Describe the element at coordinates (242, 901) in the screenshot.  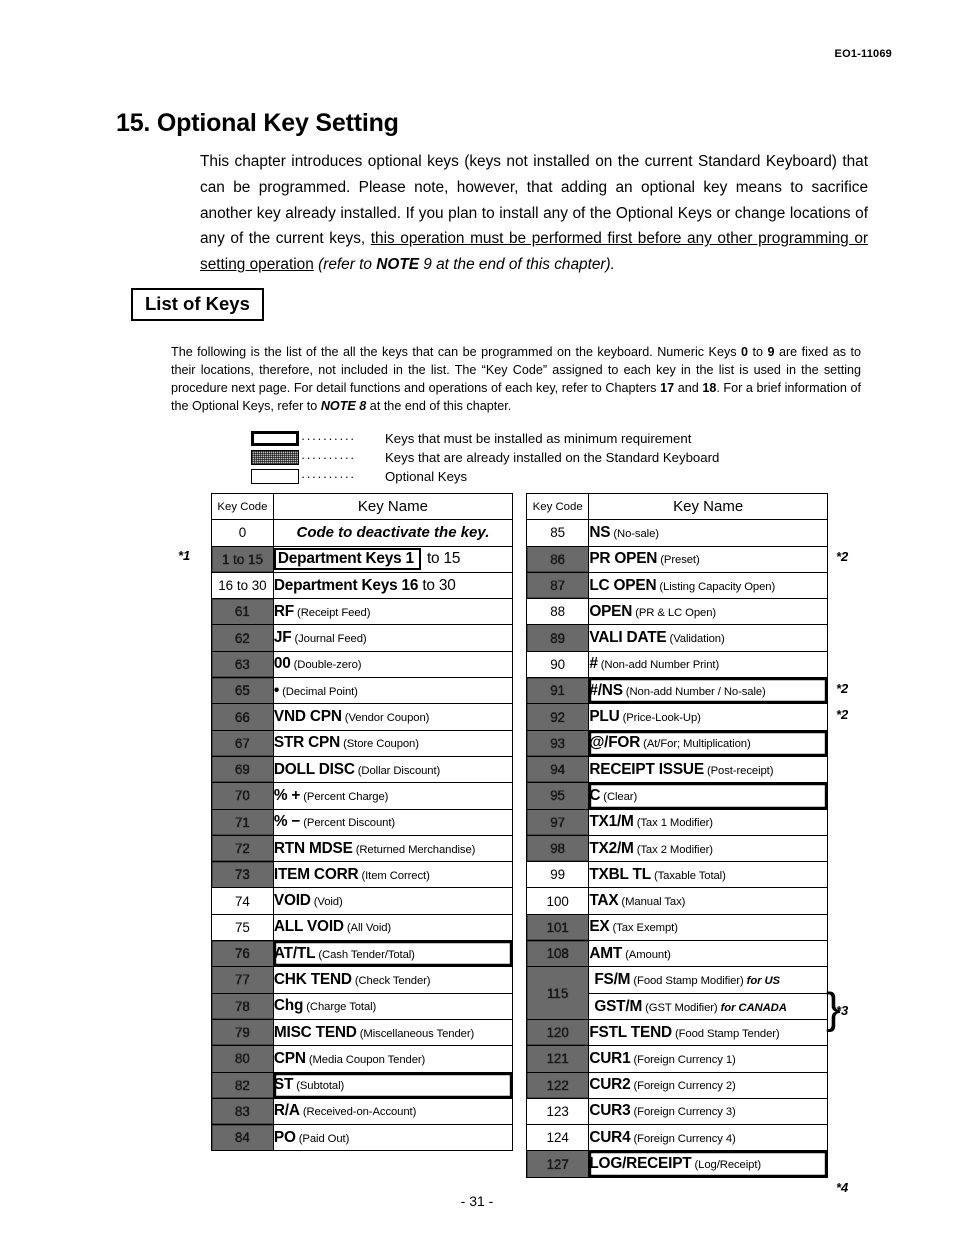
I see `key-code-cell: 74` at that location.